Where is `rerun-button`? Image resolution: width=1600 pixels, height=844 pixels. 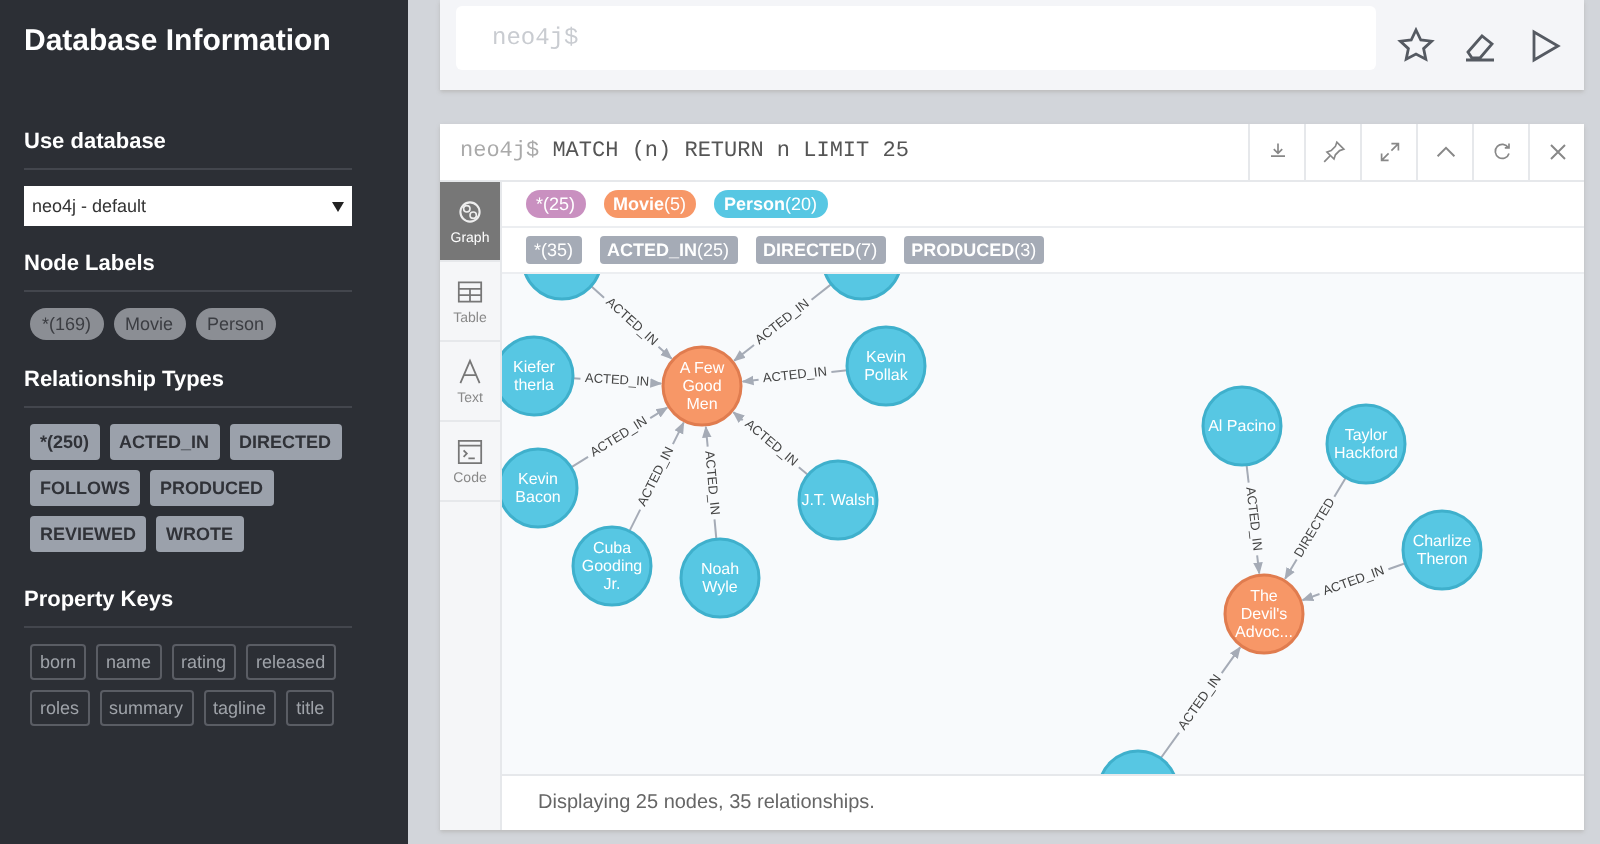
rerun-button is located at coordinates (1500, 152).